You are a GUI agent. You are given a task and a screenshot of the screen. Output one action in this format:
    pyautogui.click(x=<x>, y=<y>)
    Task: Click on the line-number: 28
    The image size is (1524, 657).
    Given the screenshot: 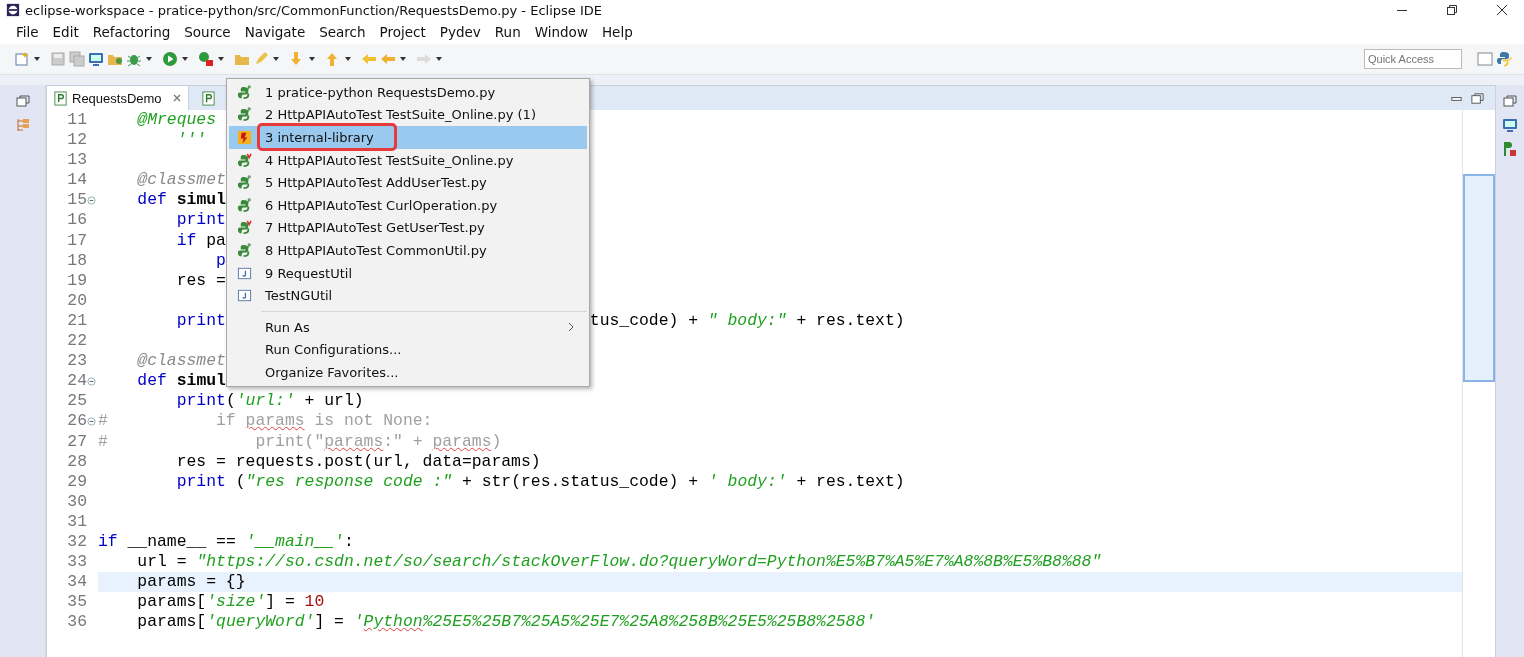 What is the action you would take?
    pyautogui.click(x=76, y=461)
    